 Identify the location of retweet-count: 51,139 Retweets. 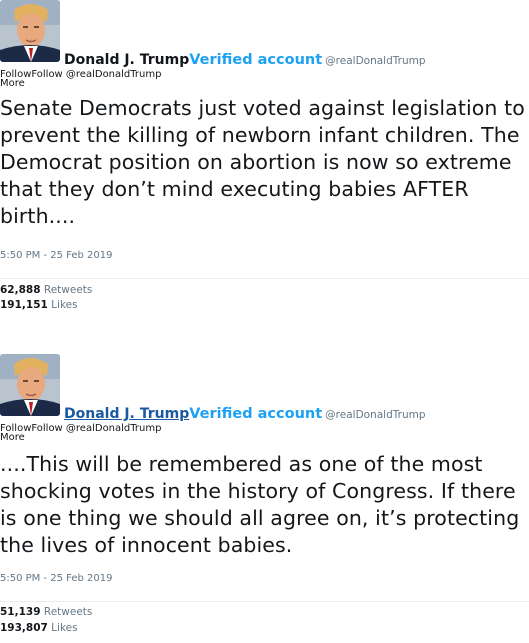
(46, 612).